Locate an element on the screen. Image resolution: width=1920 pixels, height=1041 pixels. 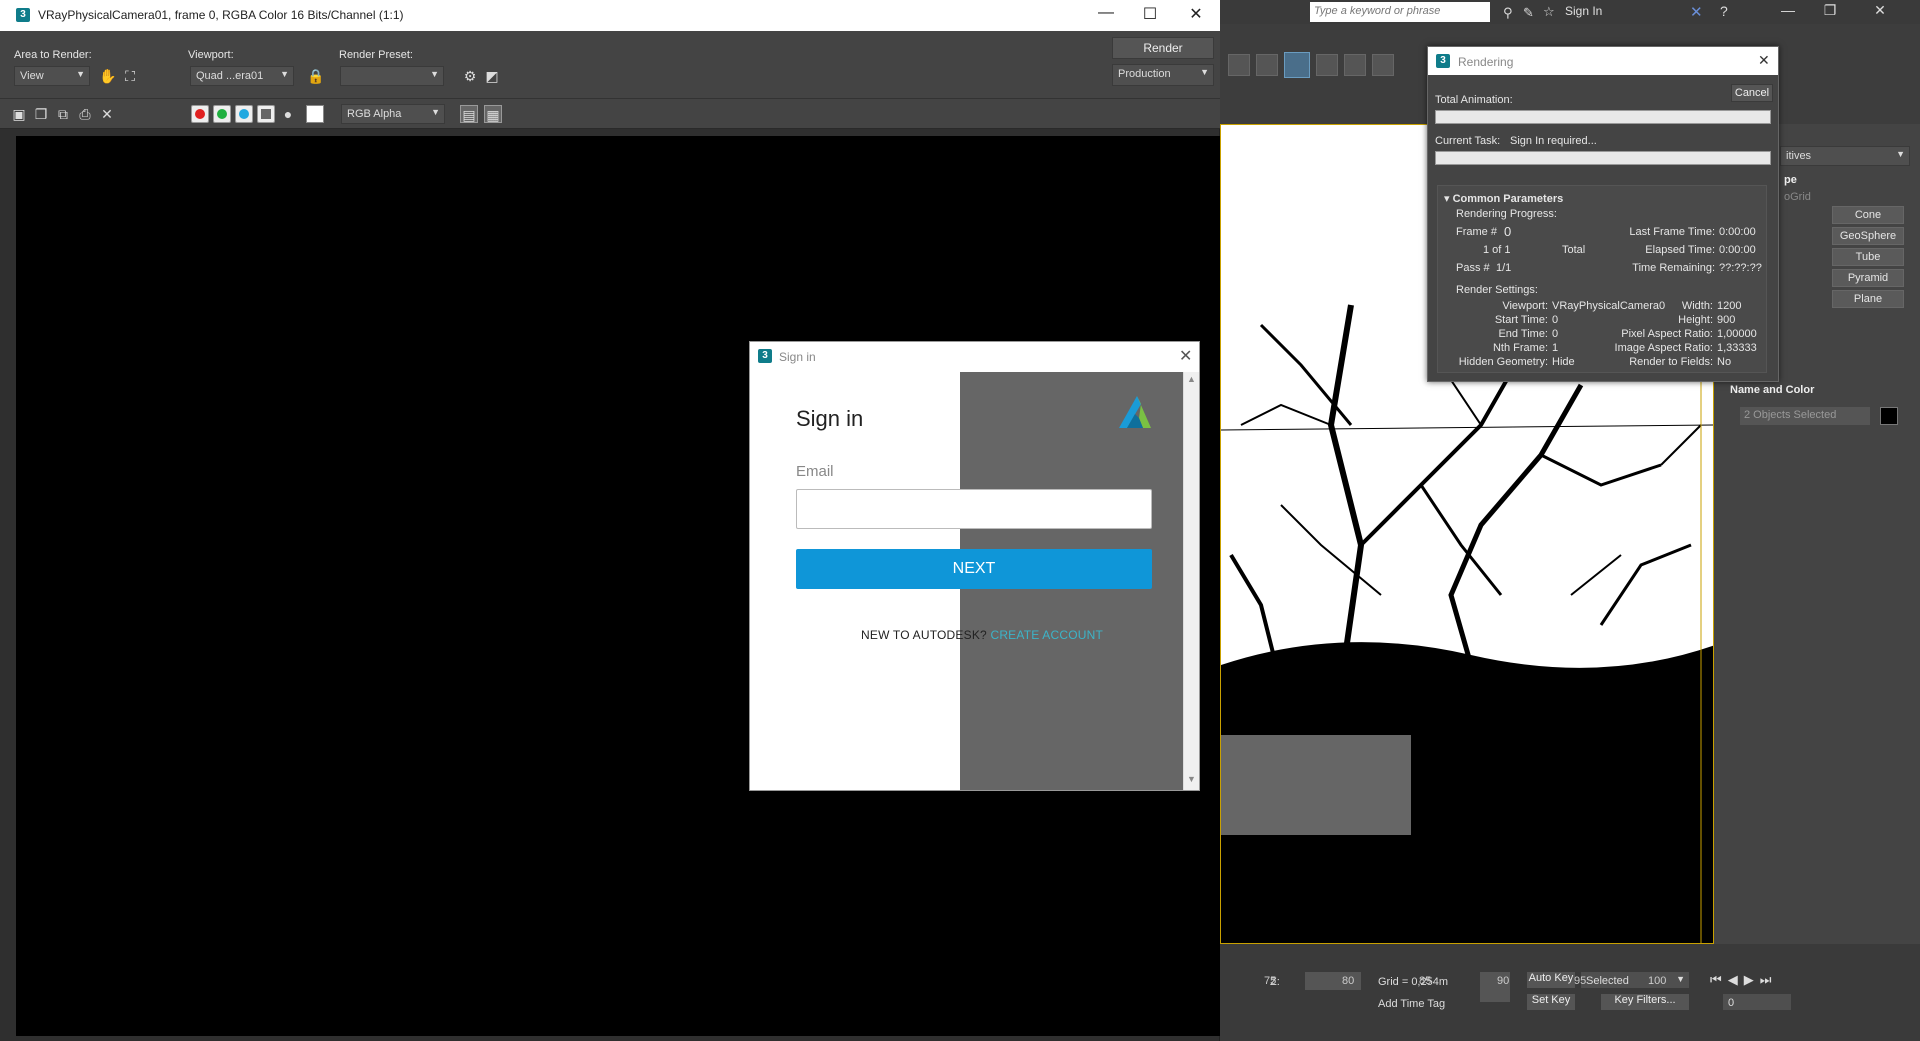
red-channel-toggle is located at coordinates (200, 114).